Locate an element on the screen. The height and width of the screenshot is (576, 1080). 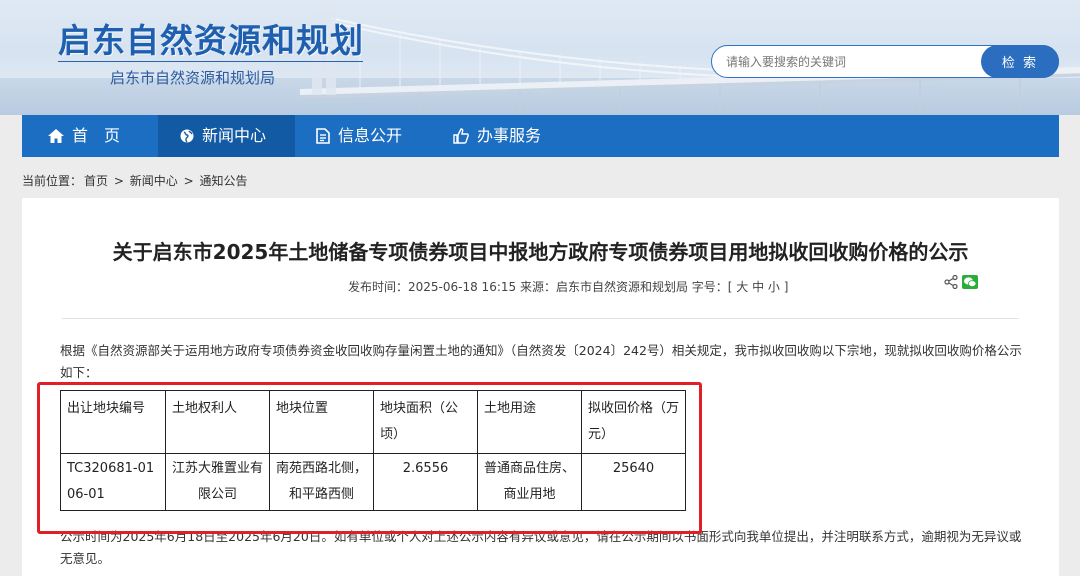
table-header-cell: 出让地块编号 is located at coordinates (113, 422).